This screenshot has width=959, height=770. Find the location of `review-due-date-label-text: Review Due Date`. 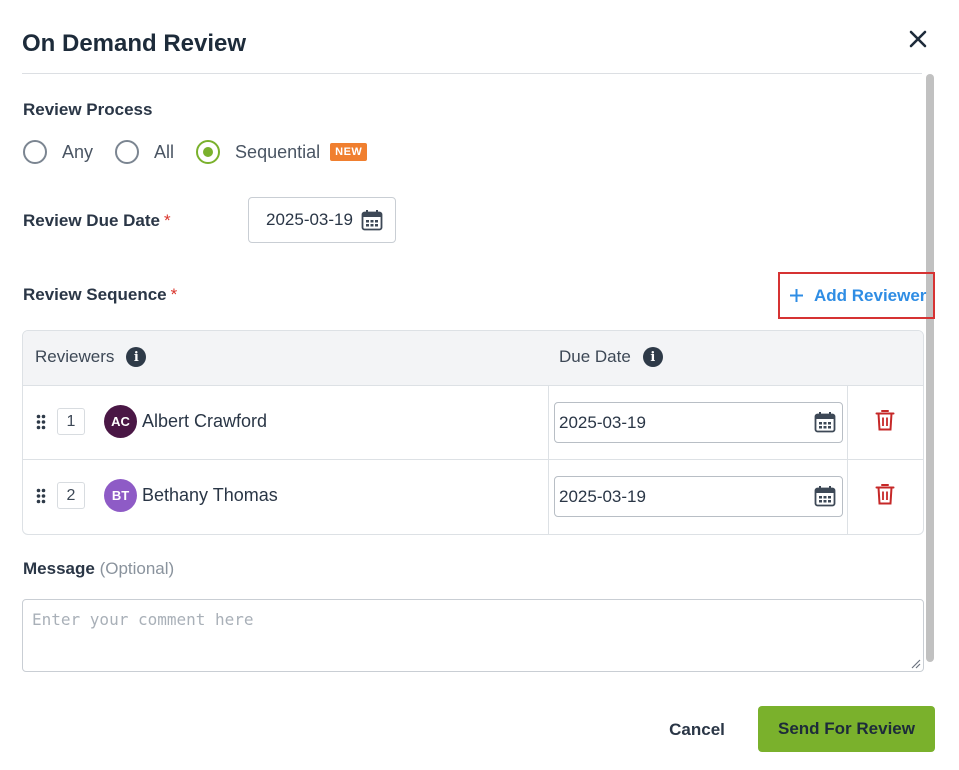

review-due-date-label-text: Review Due Date is located at coordinates (91, 220).